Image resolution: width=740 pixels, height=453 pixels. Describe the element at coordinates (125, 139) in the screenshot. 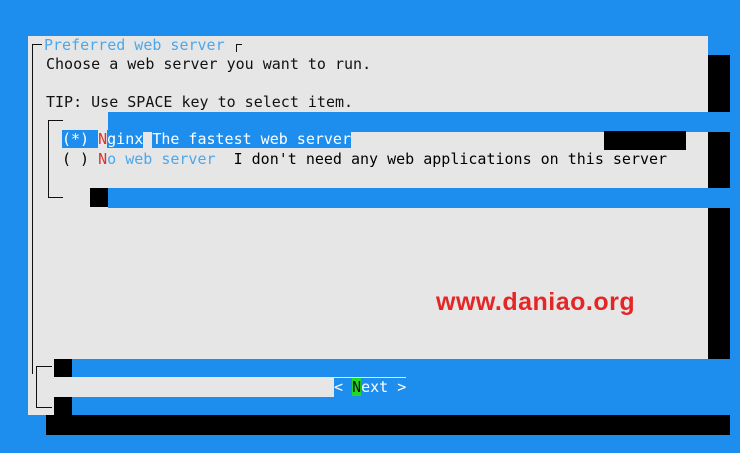

I see `item-name: ginx` at that location.